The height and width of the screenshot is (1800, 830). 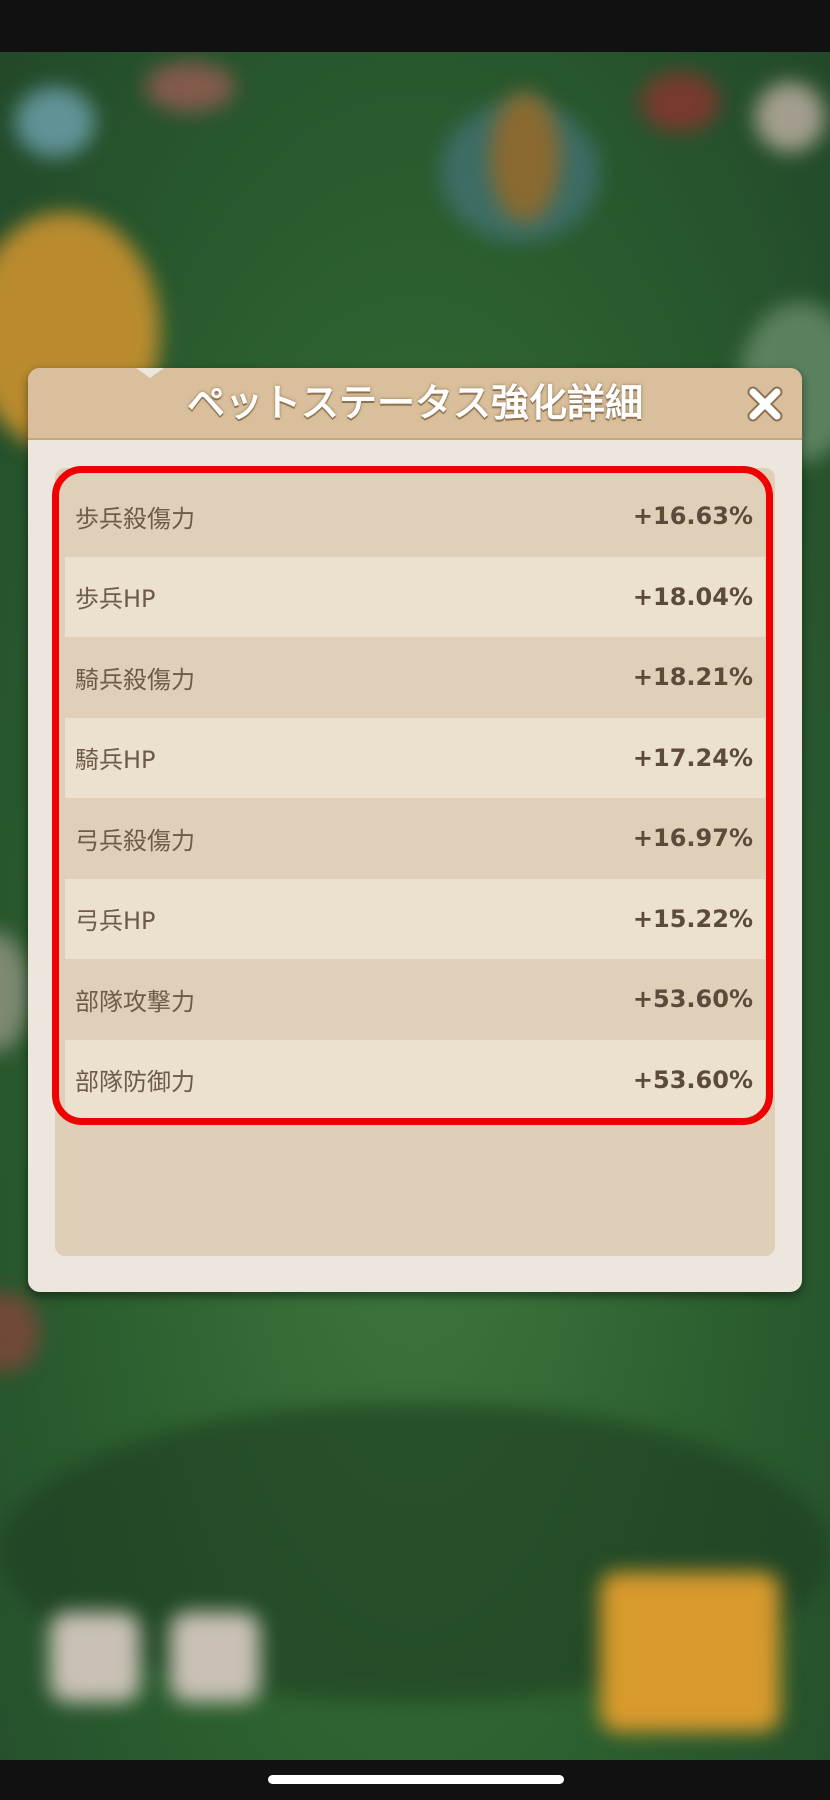 What do you see at coordinates (416, 1779) in the screenshot?
I see `home-indicator` at bounding box center [416, 1779].